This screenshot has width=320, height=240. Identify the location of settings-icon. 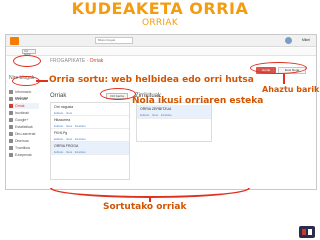
(11, 155).